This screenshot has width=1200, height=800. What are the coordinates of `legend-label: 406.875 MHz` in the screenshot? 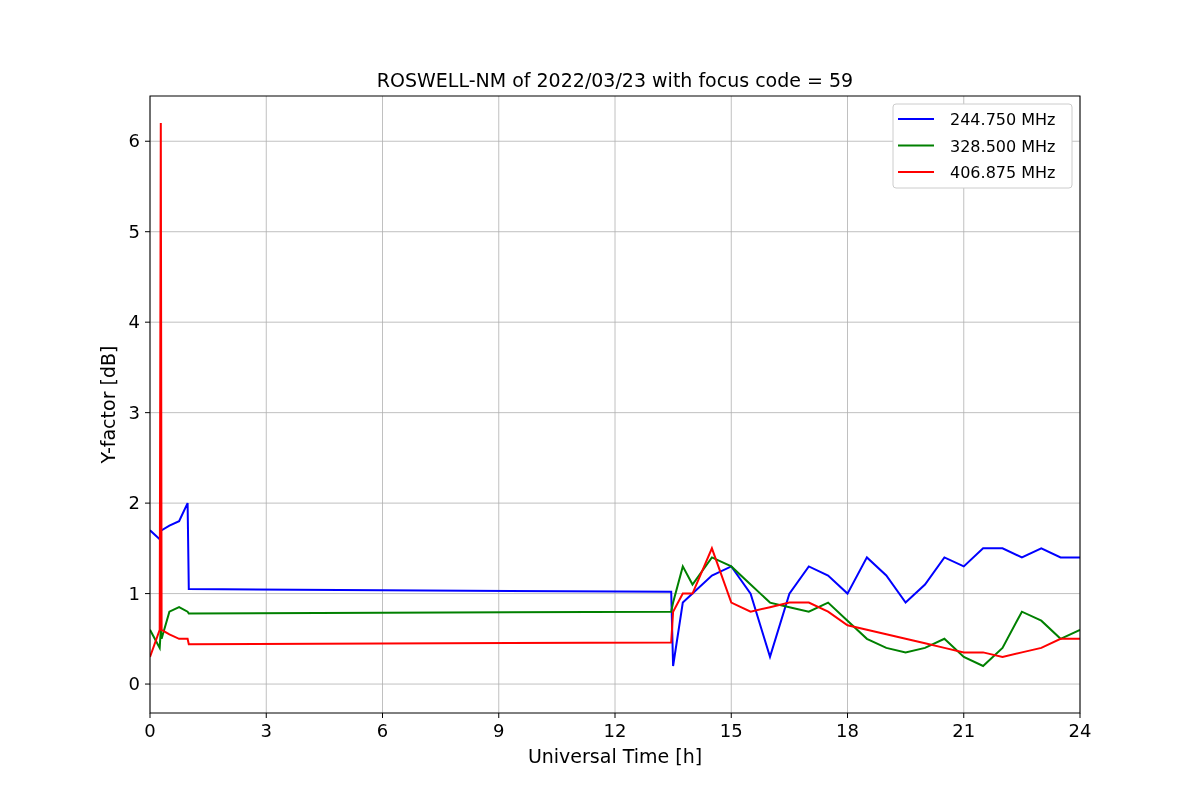 It's located at (1003, 172).